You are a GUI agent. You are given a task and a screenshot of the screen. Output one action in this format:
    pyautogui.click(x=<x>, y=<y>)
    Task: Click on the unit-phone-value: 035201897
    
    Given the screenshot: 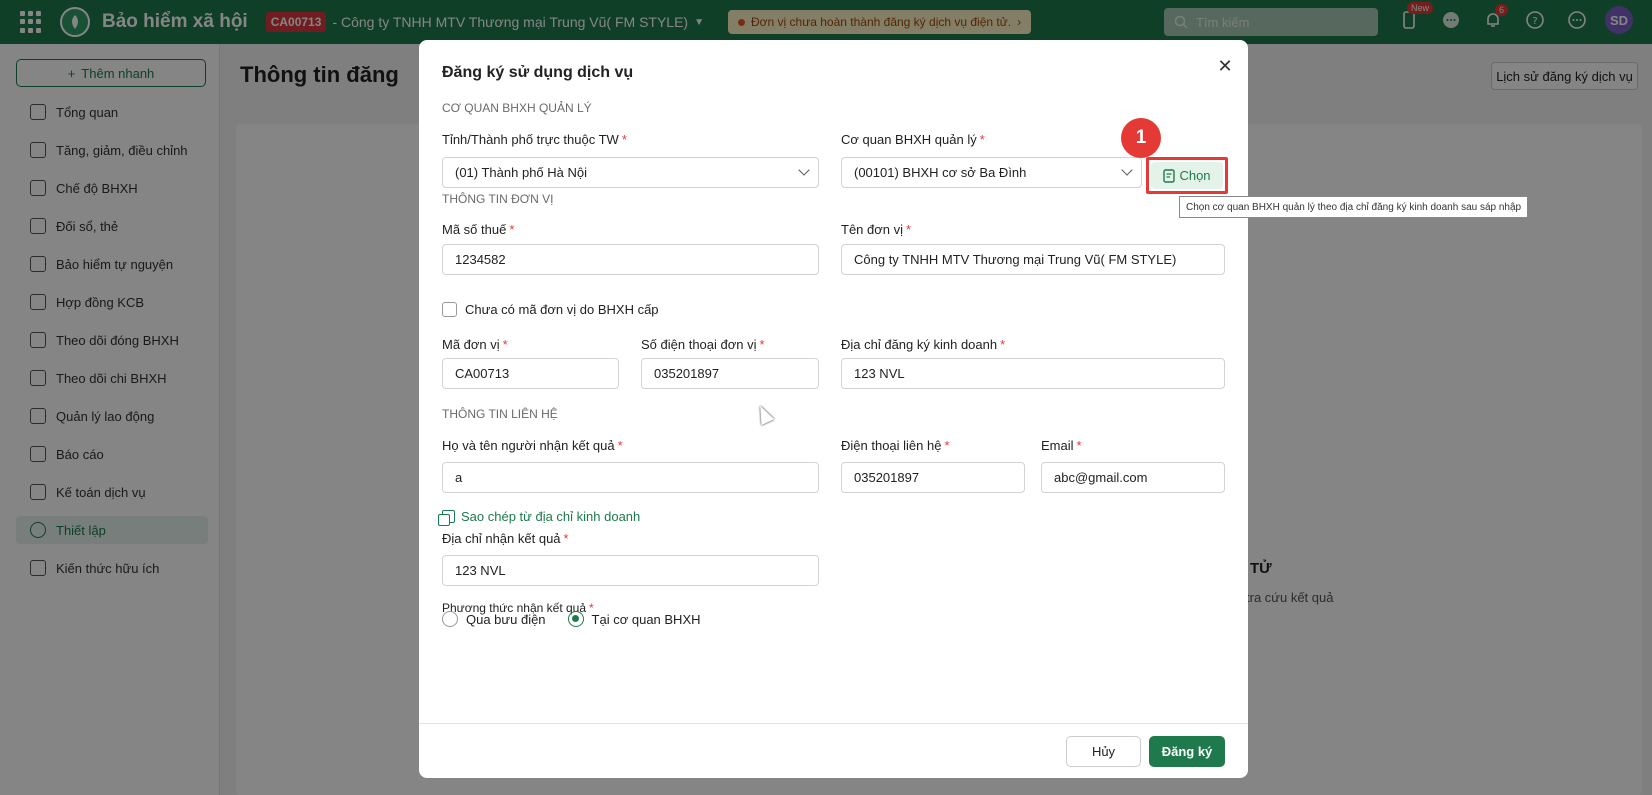 What is the action you would take?
    pyautogui.click(x=687, y=373)
    